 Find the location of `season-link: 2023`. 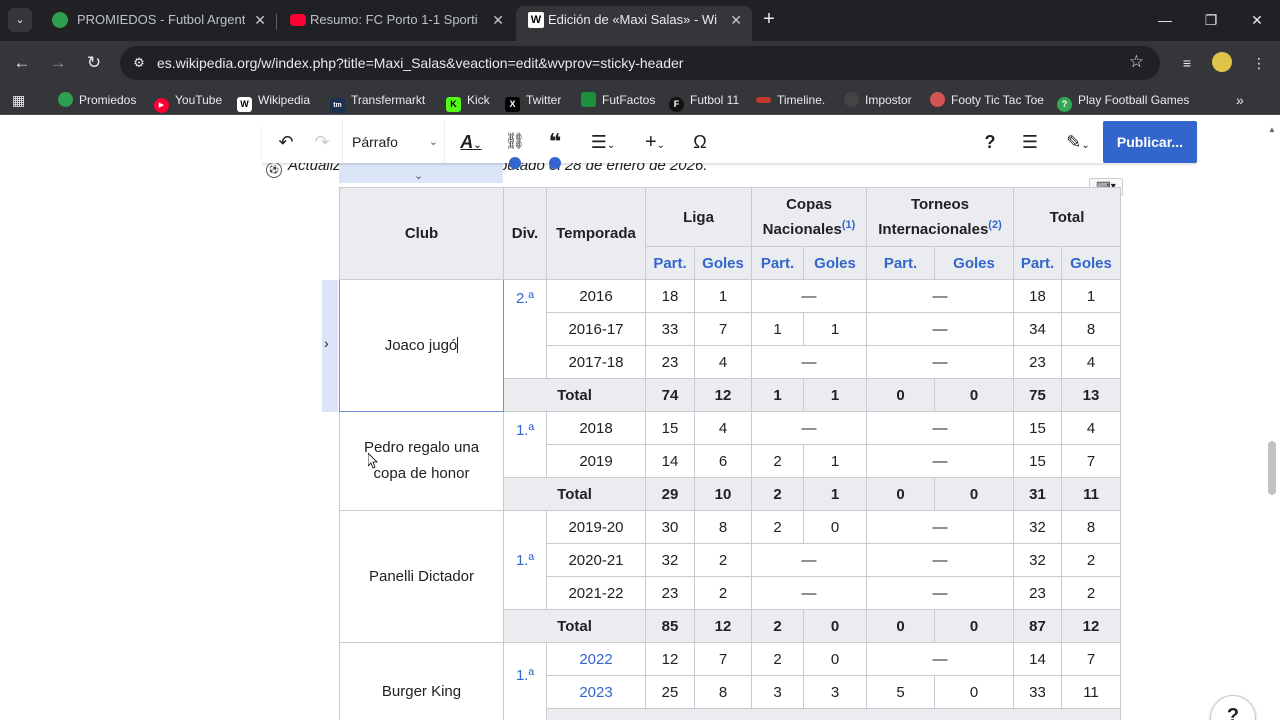

season-link: 2023 is located at coordinates (596, 692).